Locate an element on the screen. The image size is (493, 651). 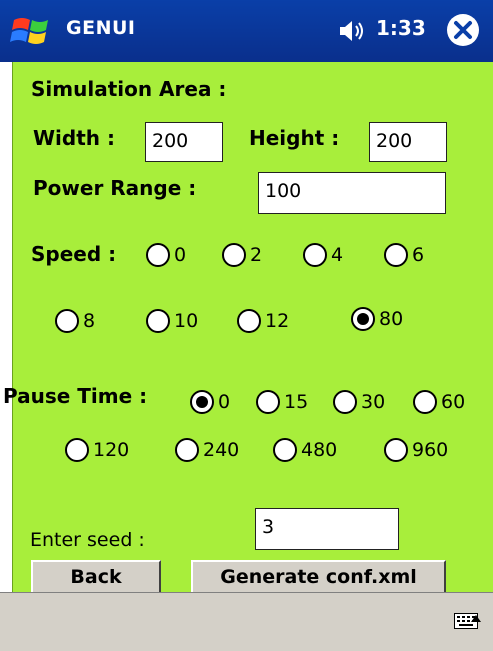
speed-option-label: 10 is located at coordinates (186, 321).